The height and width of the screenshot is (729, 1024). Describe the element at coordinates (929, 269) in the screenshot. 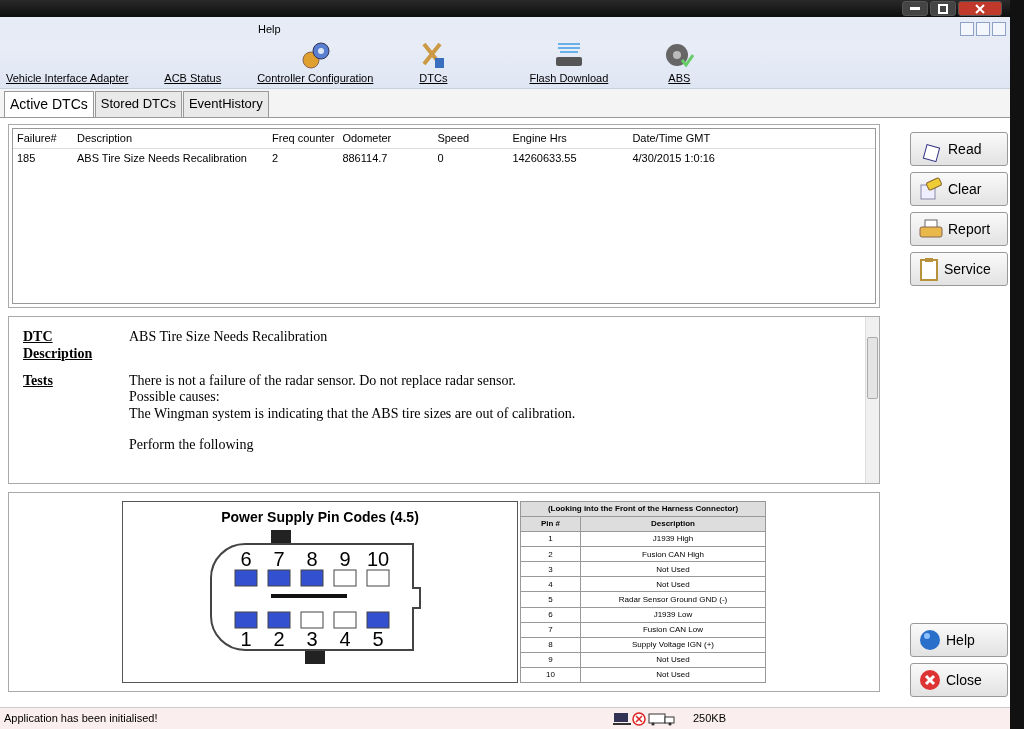

I see `clipboard-icon` at that location.